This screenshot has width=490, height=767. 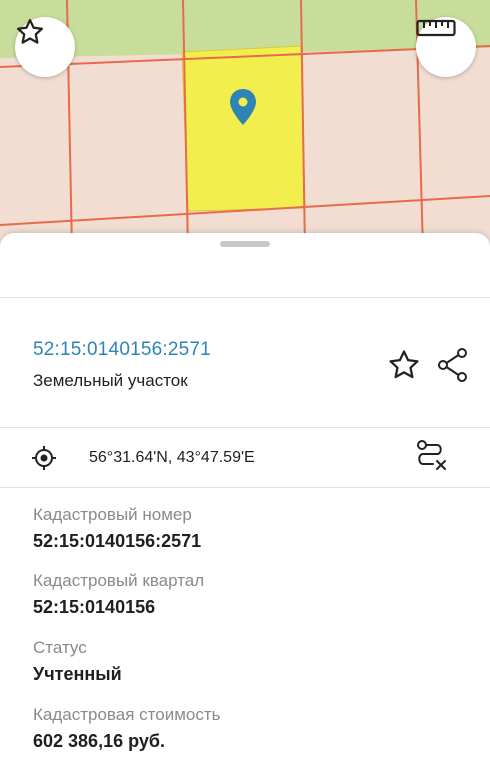 What do you see at coordinates (243, 128) in the screenshot?
I see `selected-parcel` at bounding box center [243, 128].